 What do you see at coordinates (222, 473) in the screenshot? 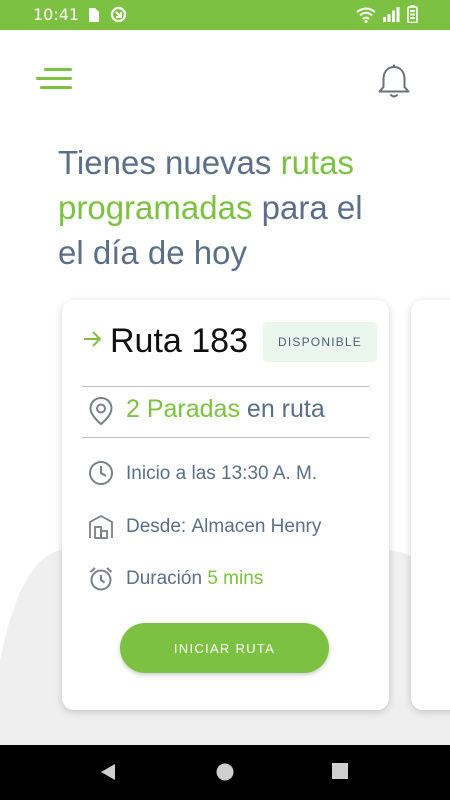
I see `start-time: Inicio a las 13:30 A. M.` at bounding box center [222, 473].